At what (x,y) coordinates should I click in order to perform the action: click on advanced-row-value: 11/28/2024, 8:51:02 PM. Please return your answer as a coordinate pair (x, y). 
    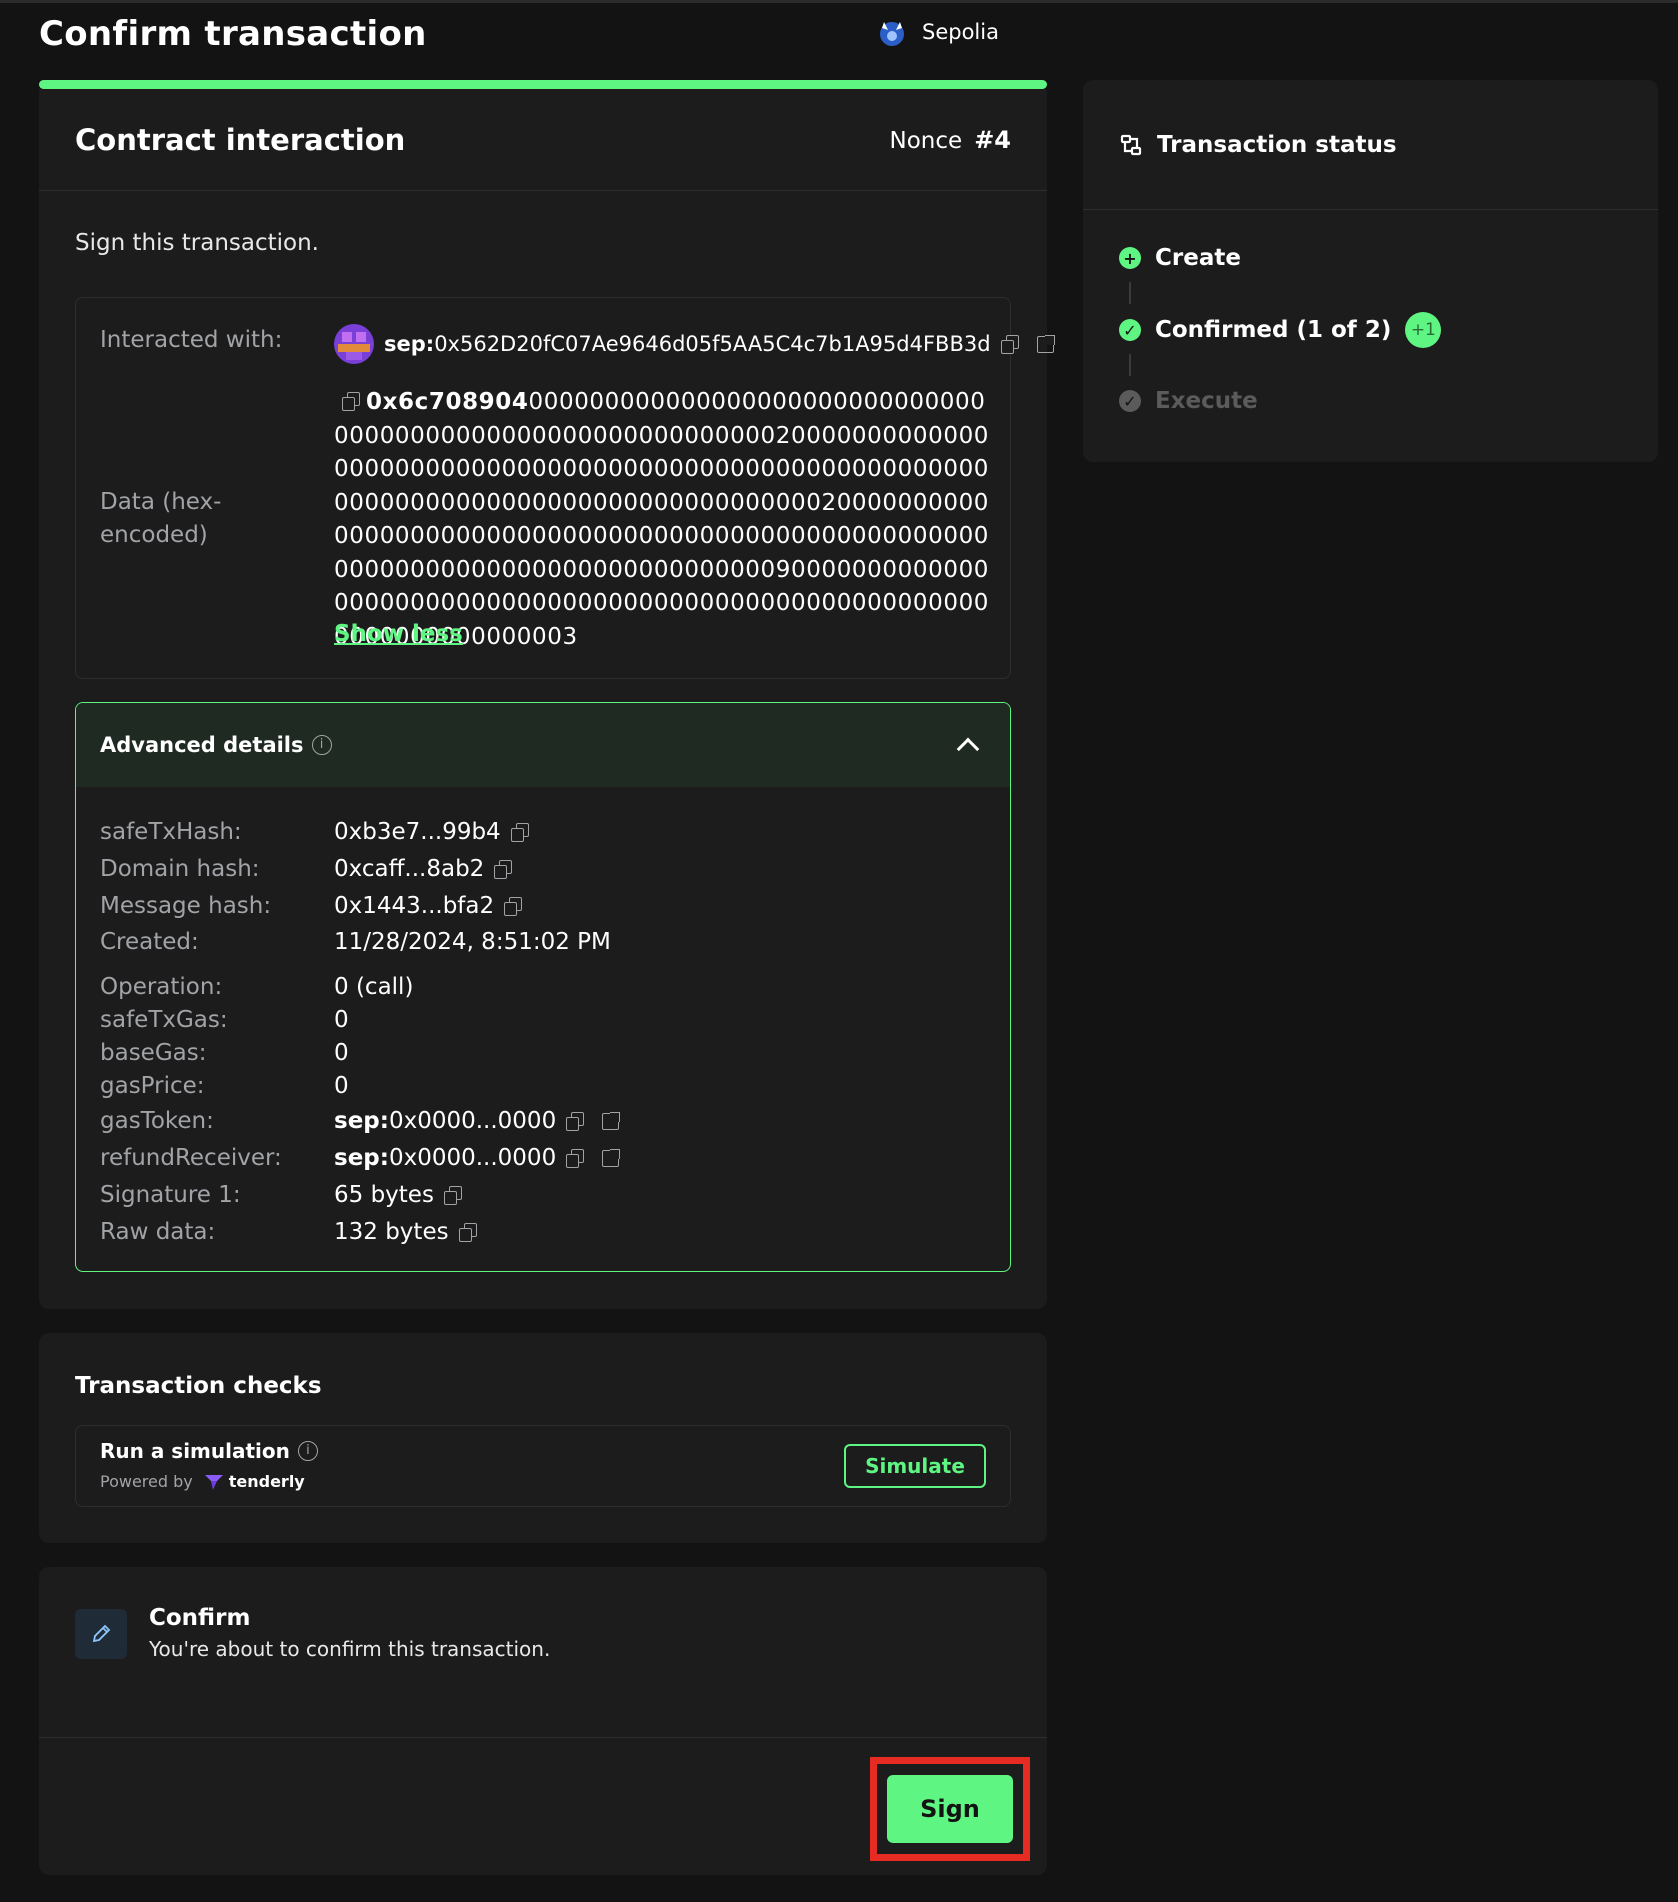
    Looking at the image, I should click on (472, 942).